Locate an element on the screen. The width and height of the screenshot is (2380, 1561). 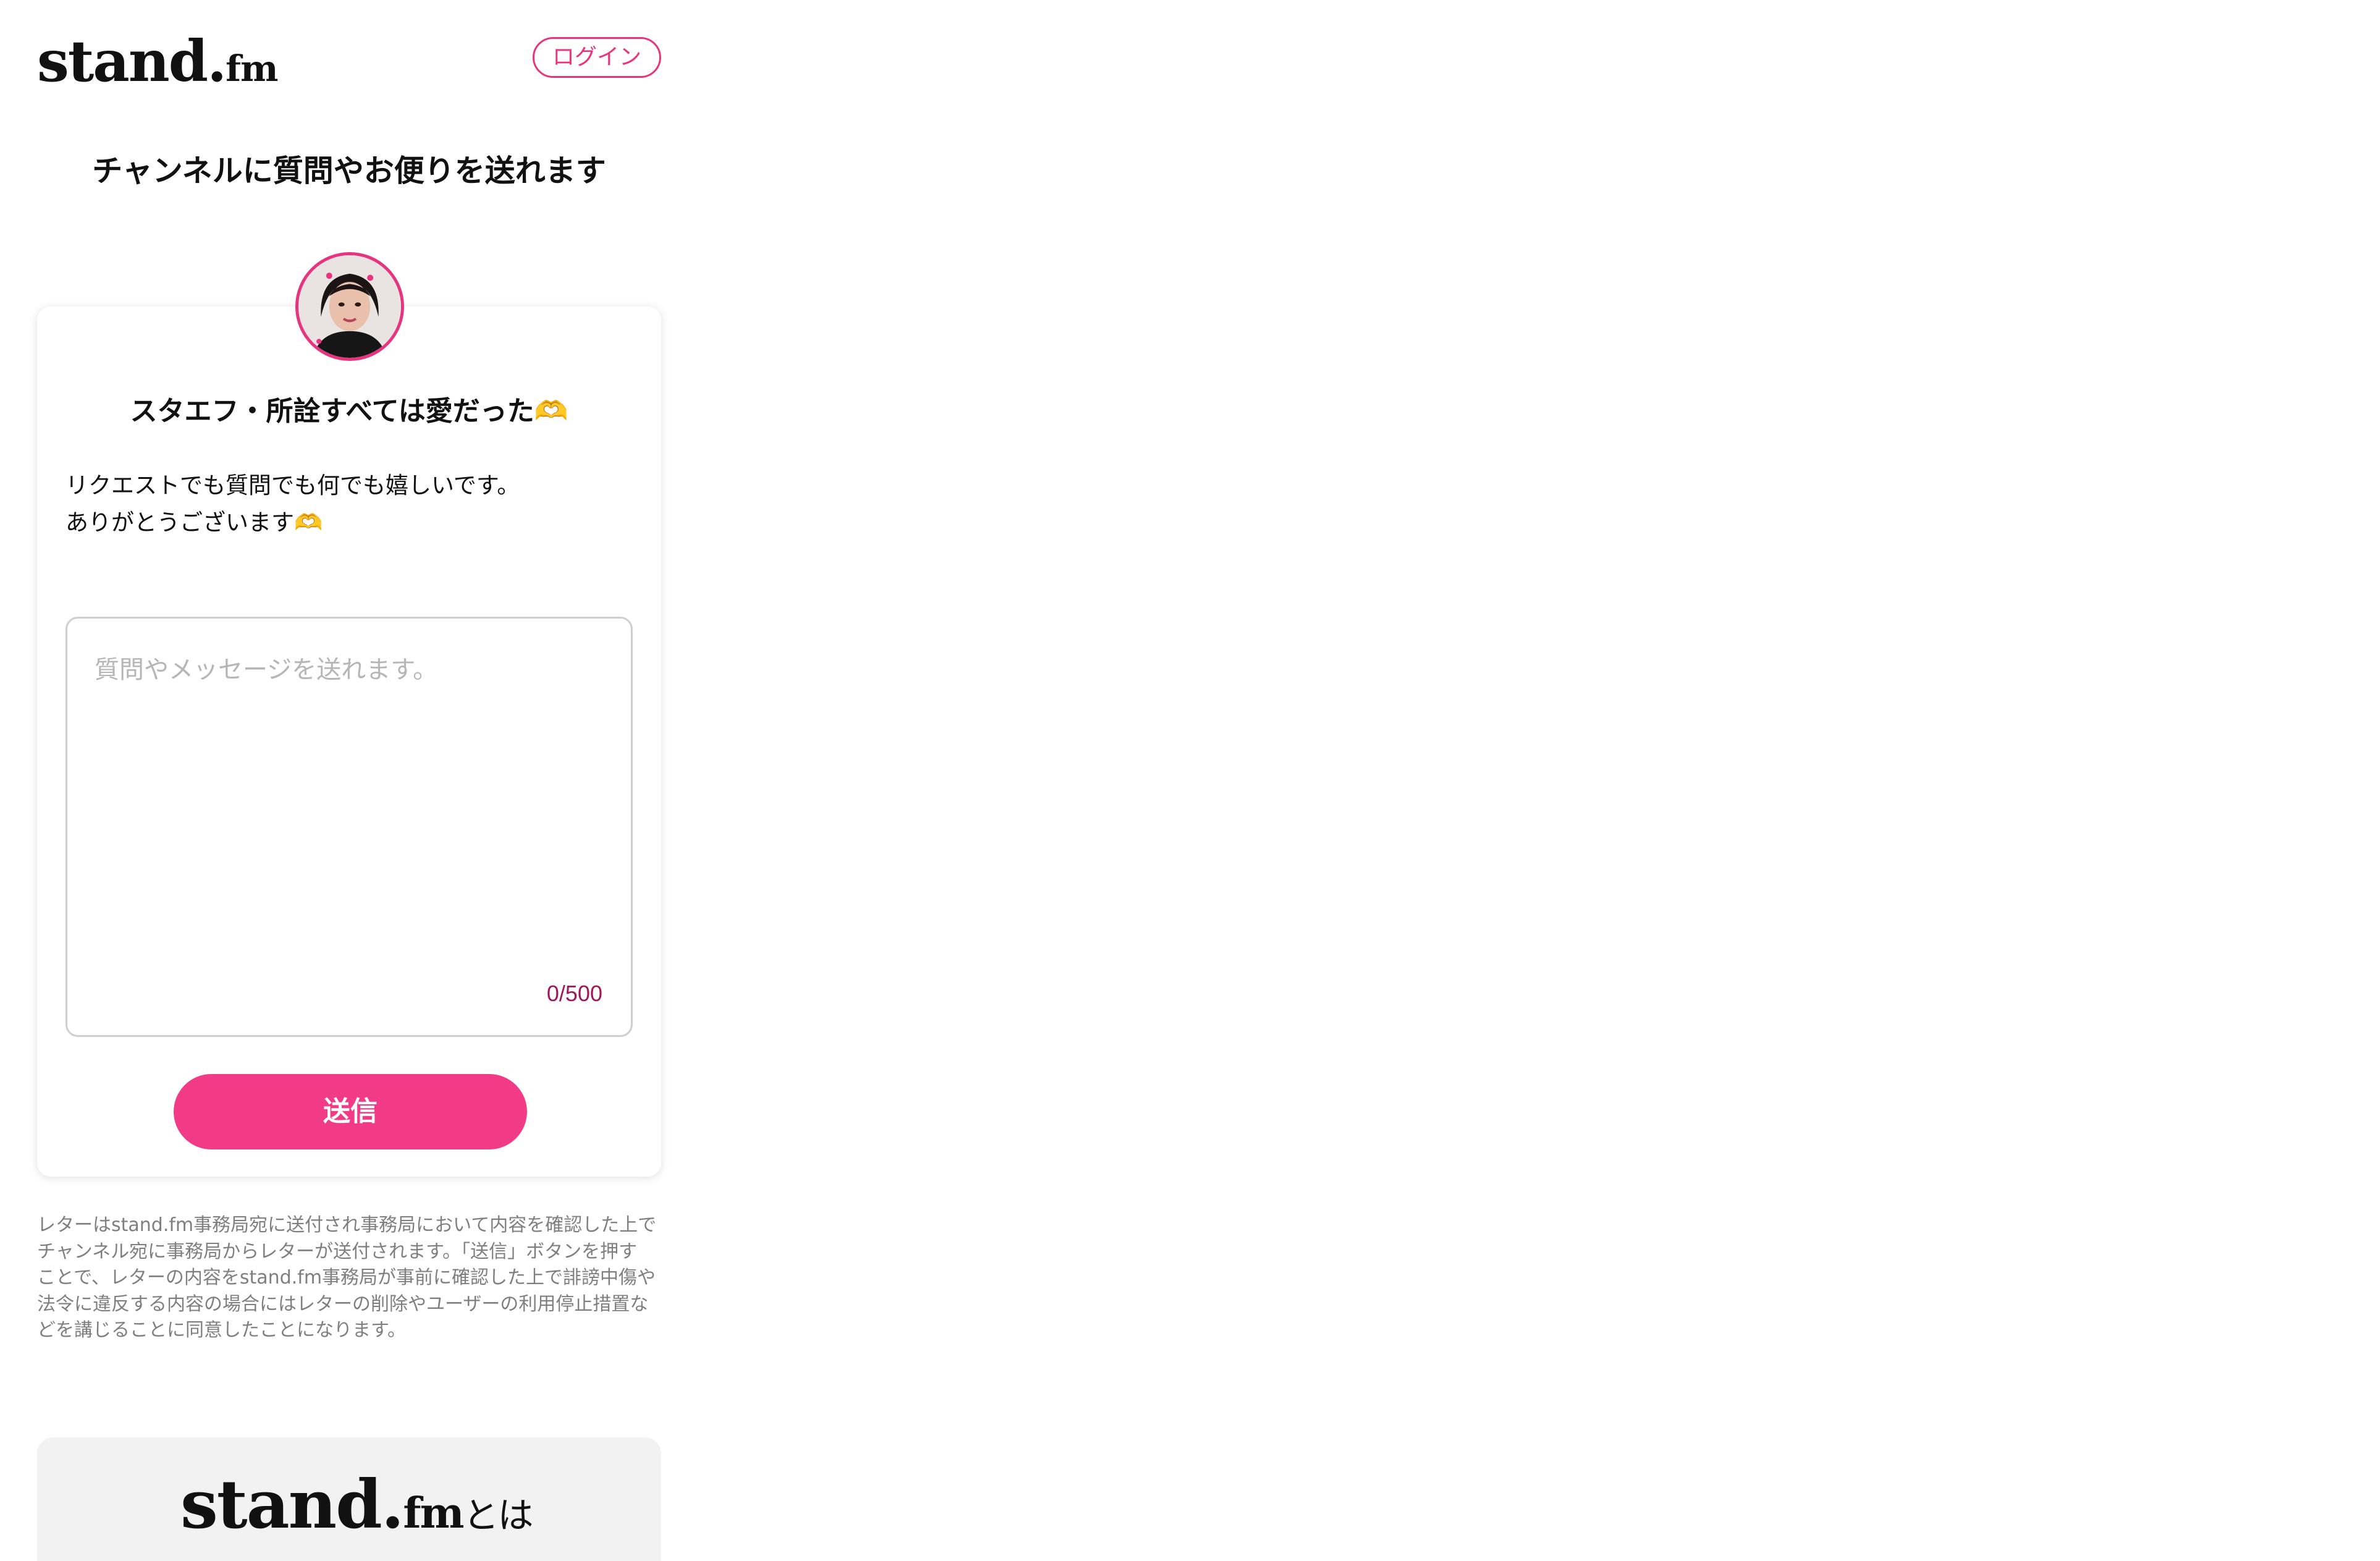
about-stand-fm-card: stand.fmとは is located at coordinates (349, 1499).